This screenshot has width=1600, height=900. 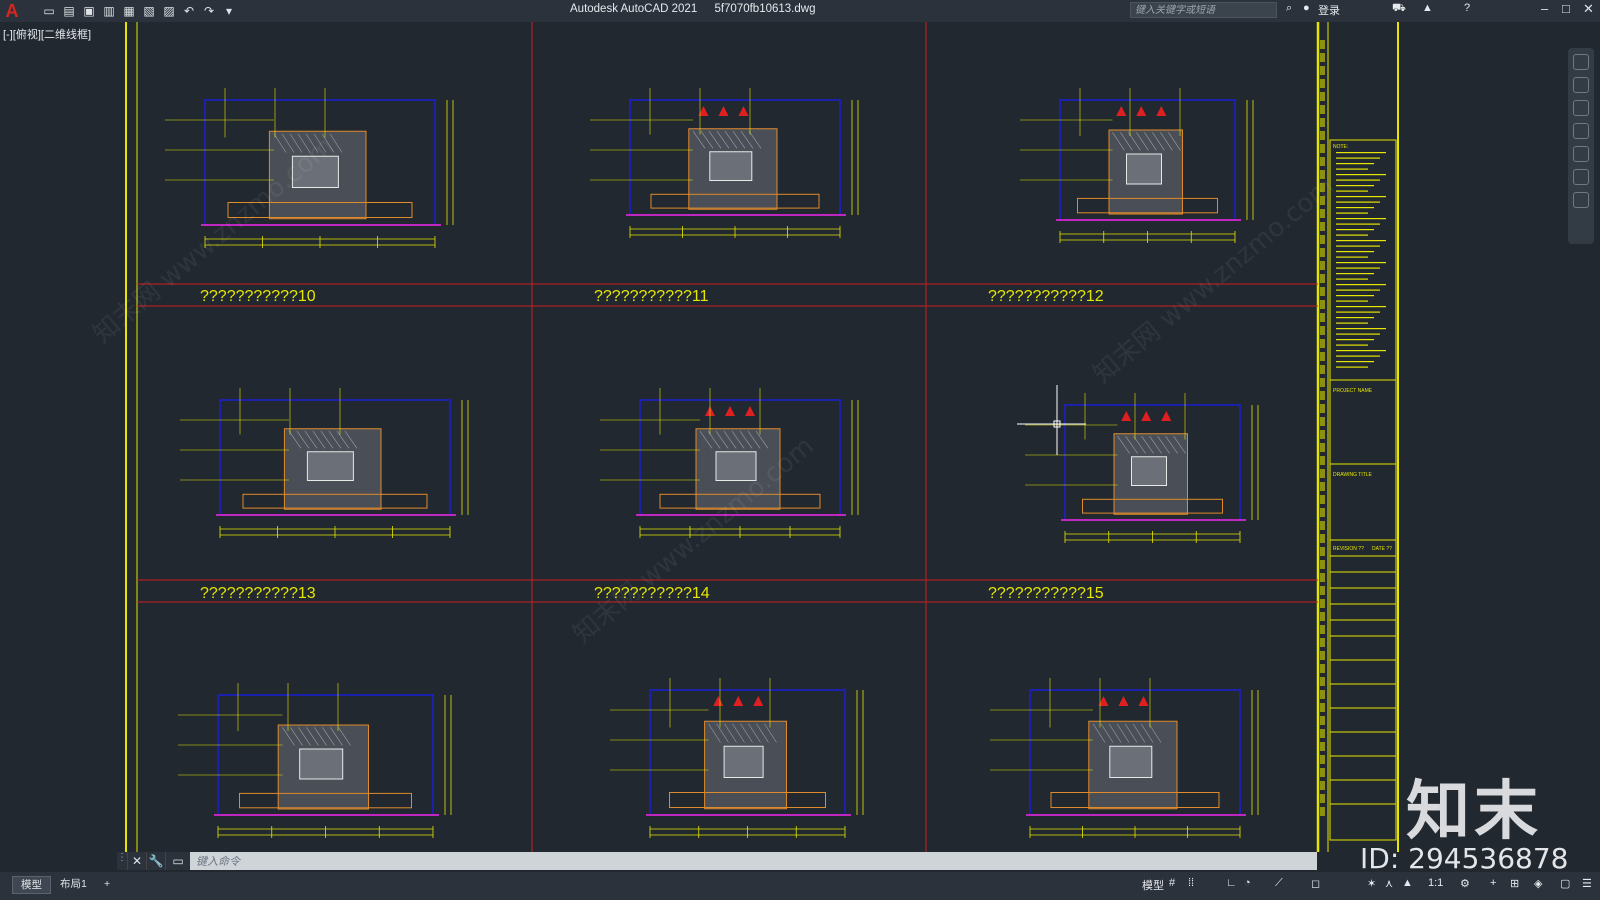 I want to click on status-bar, so click(x=800, y=886).